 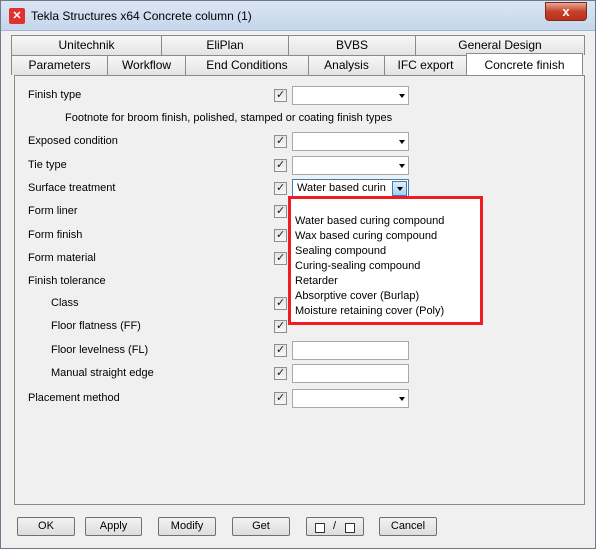 What do you see at coordinates (385, 281) in the screenshot?
I see `dropdown-option: Retarder` at bounding box center [385, 281].